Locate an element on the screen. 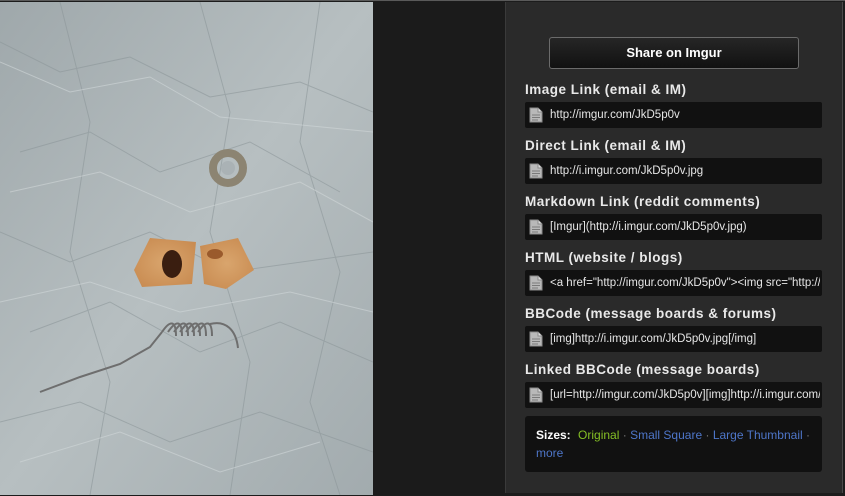 This screenshot has height=496, width=845. size-original-link: Original is located at coordinates (598, 435).